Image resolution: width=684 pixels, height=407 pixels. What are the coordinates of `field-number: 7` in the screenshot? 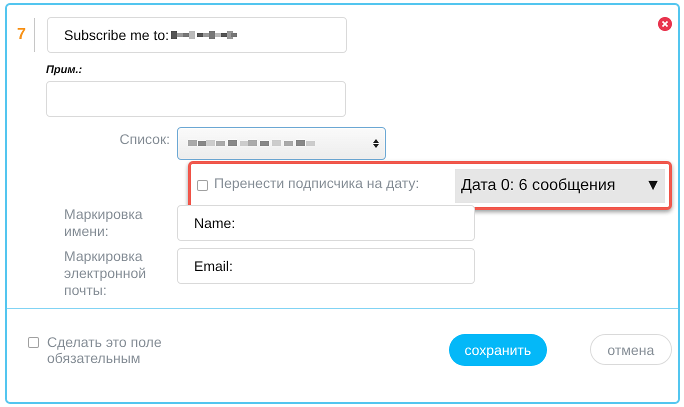 It's located at (22, 35).